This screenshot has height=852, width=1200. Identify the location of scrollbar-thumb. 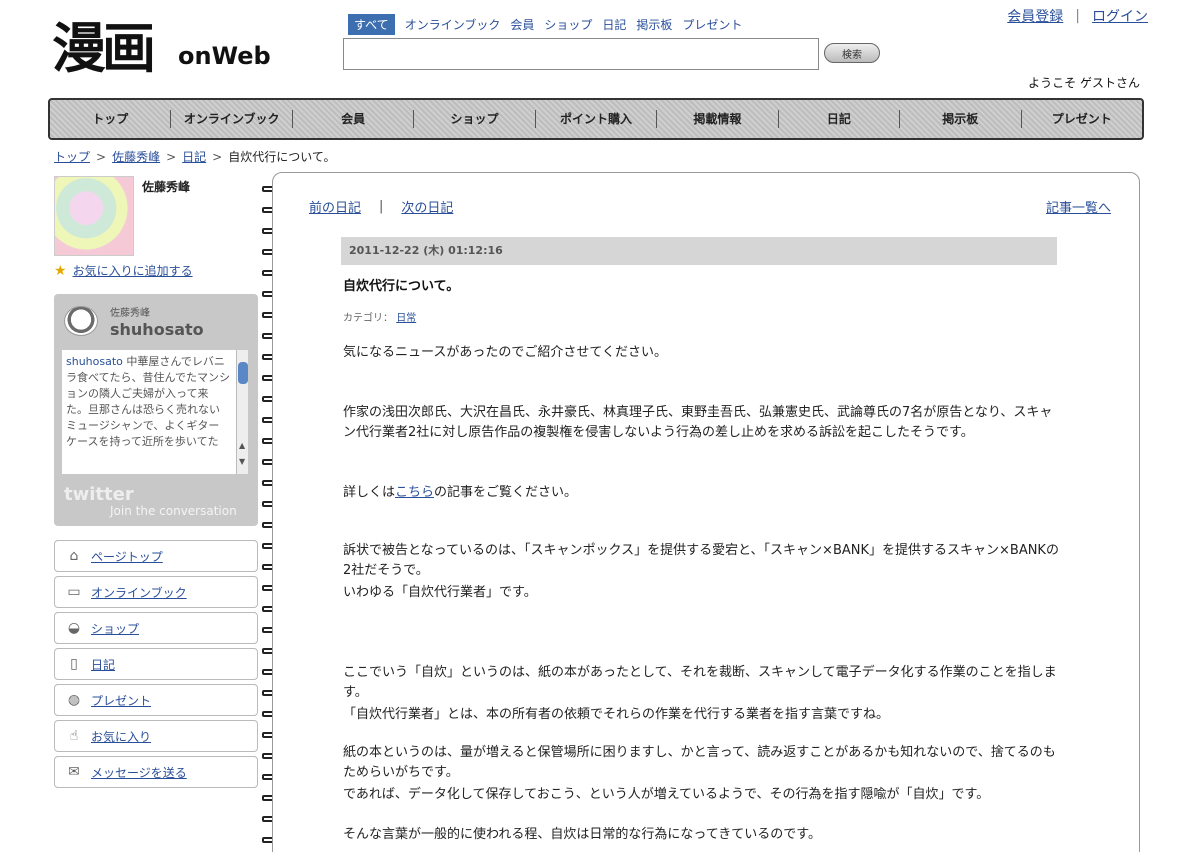
(243, 373).